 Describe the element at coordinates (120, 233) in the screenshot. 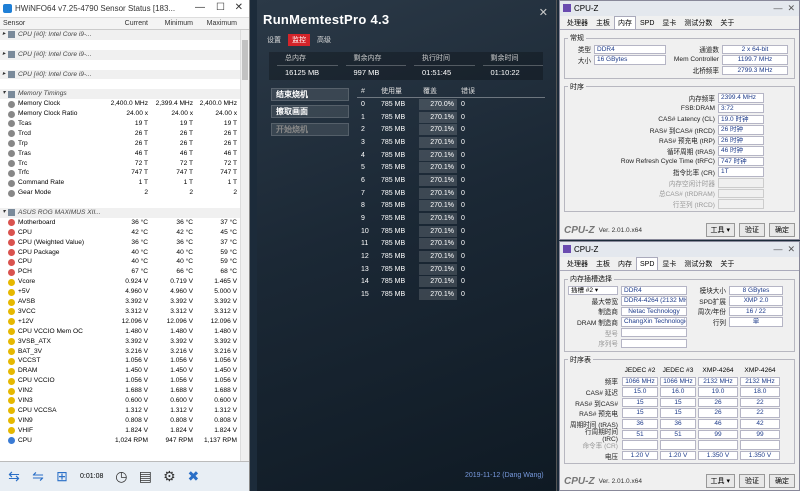

I see `sensor-row: CPU 42 °C 42 °C 45 °C` at that location.